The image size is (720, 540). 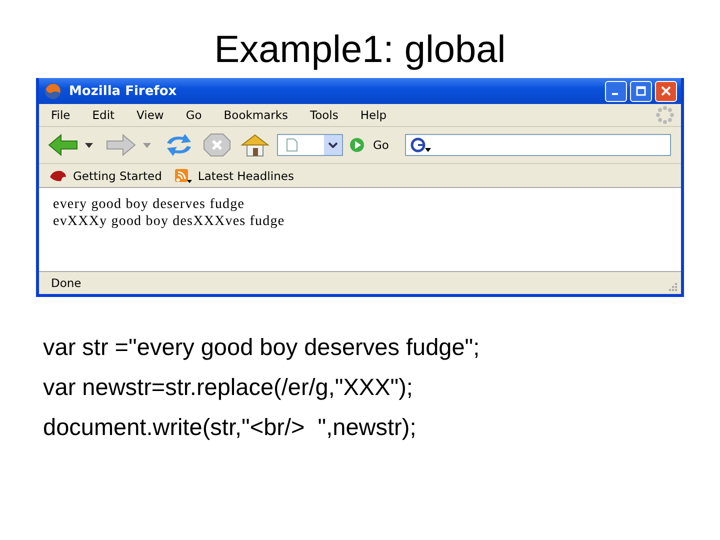 What do you see at coordinates (256, 115) in the screenshot?
I see `menu-item: Bookmarks` at bounding box center [256, 115].